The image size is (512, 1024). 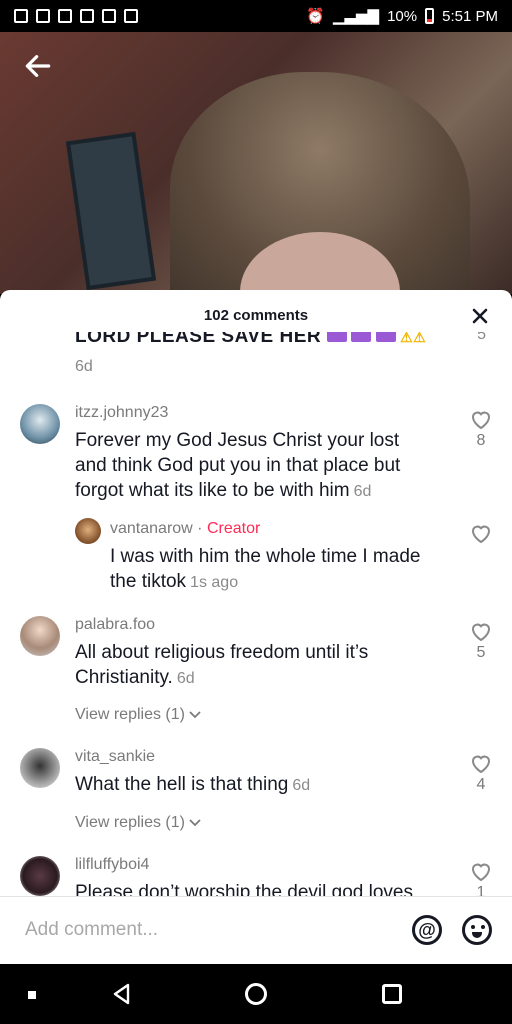 I want to click on battery-icon, so click(x=430, y=16).